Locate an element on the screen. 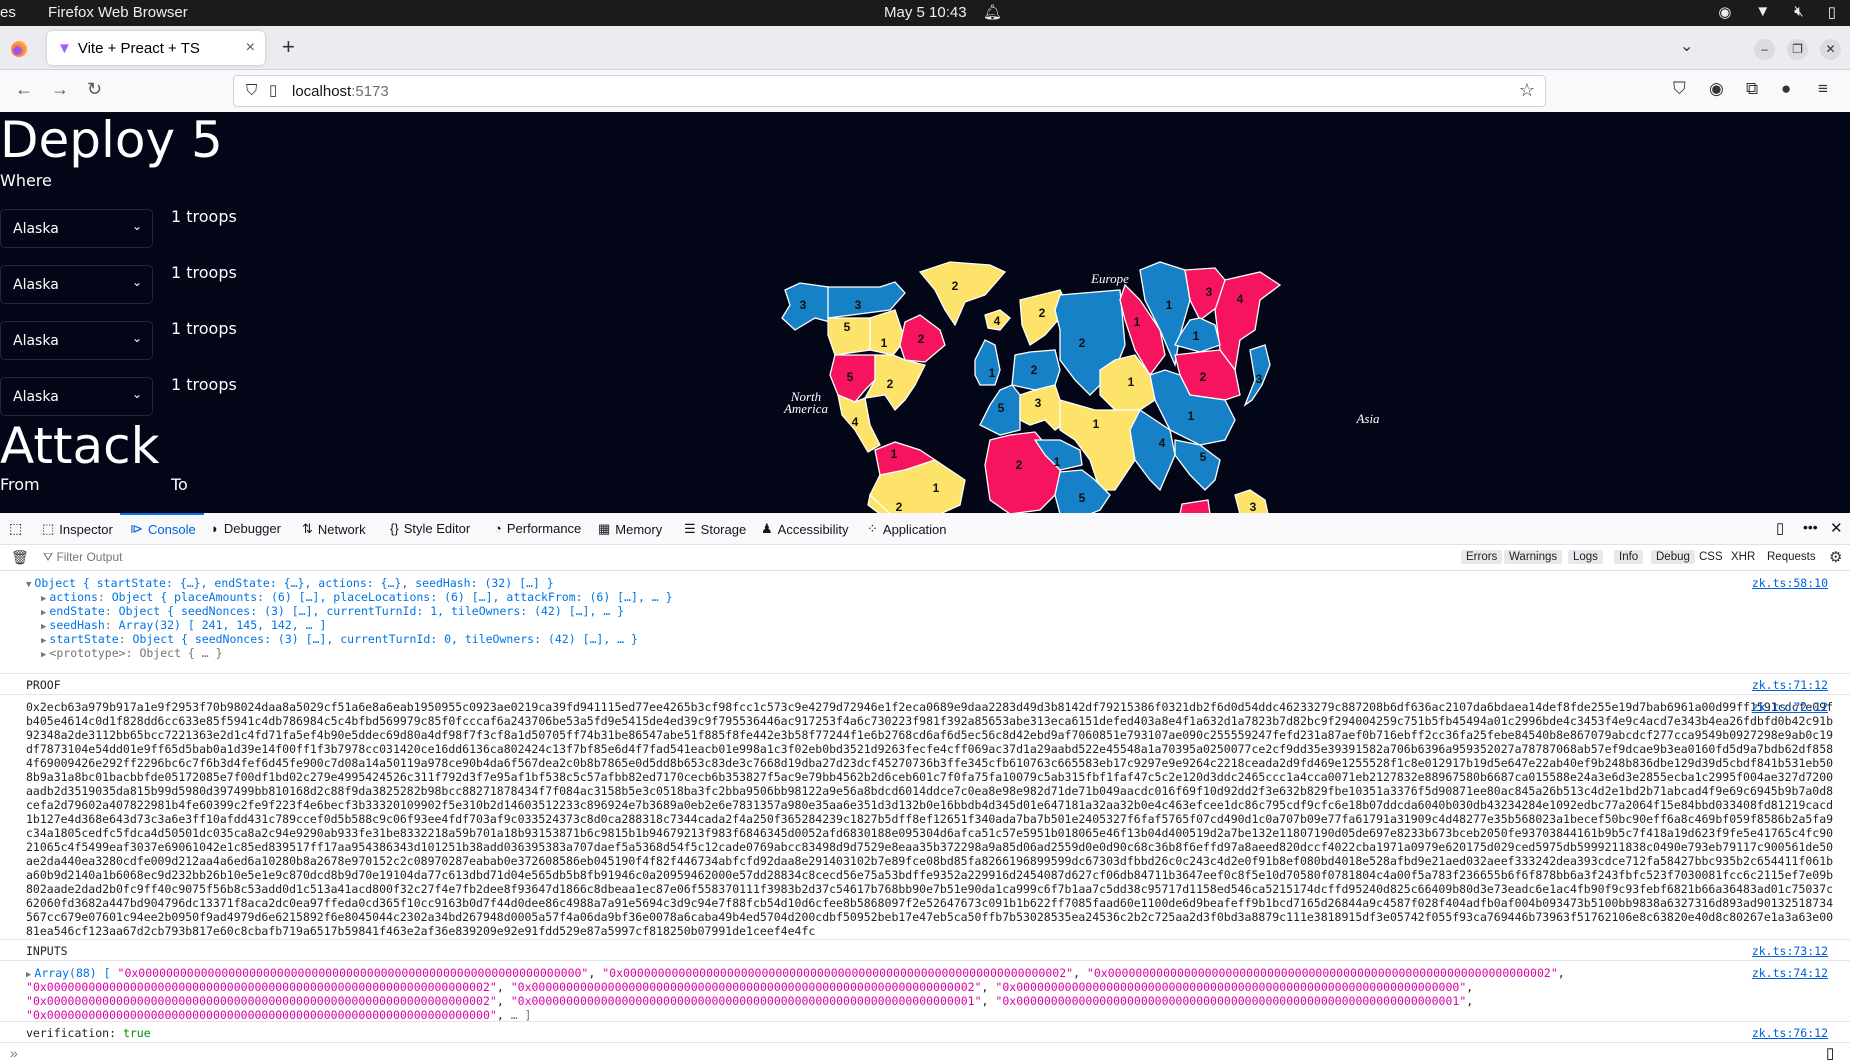 The image size is (1850, 1064). minimize-button: – is located at coordinates (1764, 49).